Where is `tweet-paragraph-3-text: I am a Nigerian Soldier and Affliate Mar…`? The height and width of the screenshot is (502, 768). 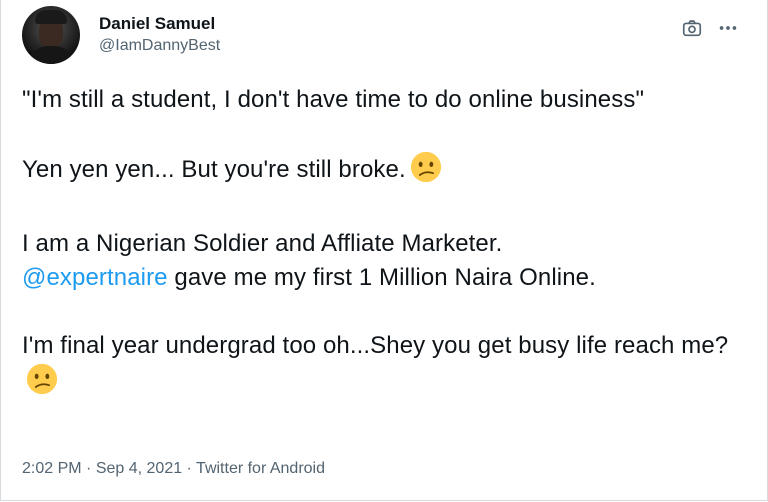 tweet-paragraph-3-text: I am a Nigerian Soldier and Affliate Mar… is located at coordinates (262, 243).